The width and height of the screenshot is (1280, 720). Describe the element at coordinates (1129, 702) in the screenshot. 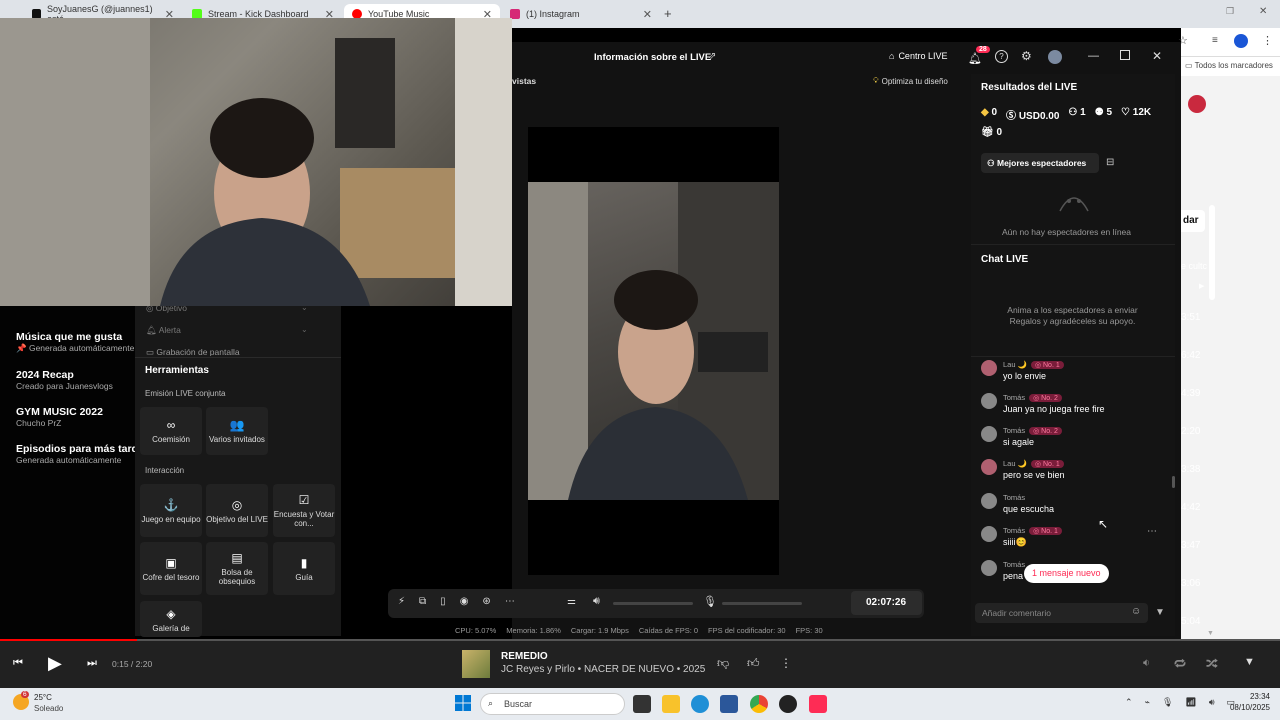

I see `tray-chevron-icon: ⌃` at that location.